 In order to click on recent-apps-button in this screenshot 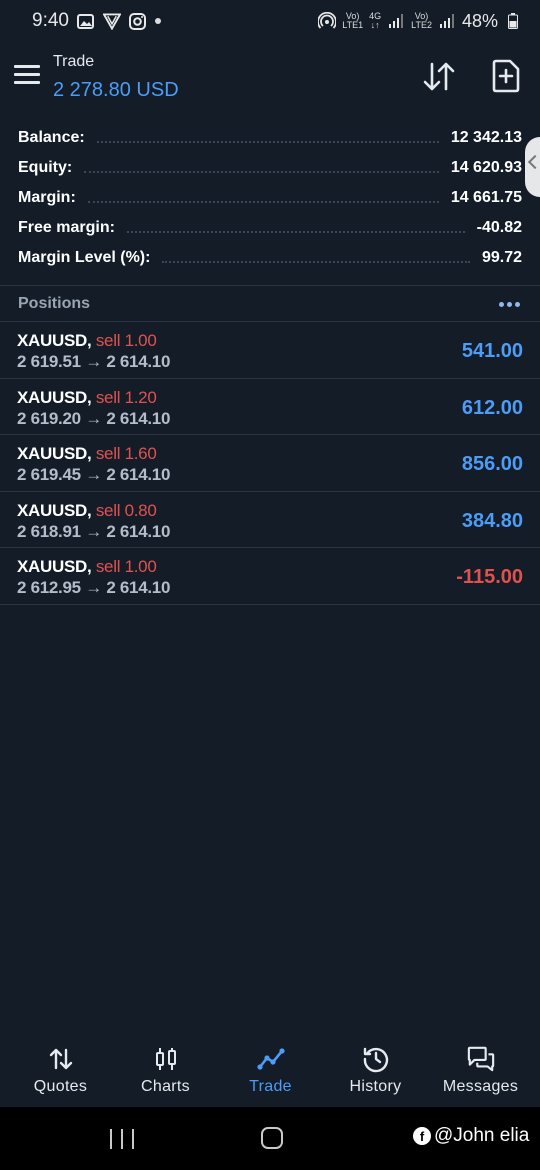, I will do `click(122, 1139)`.